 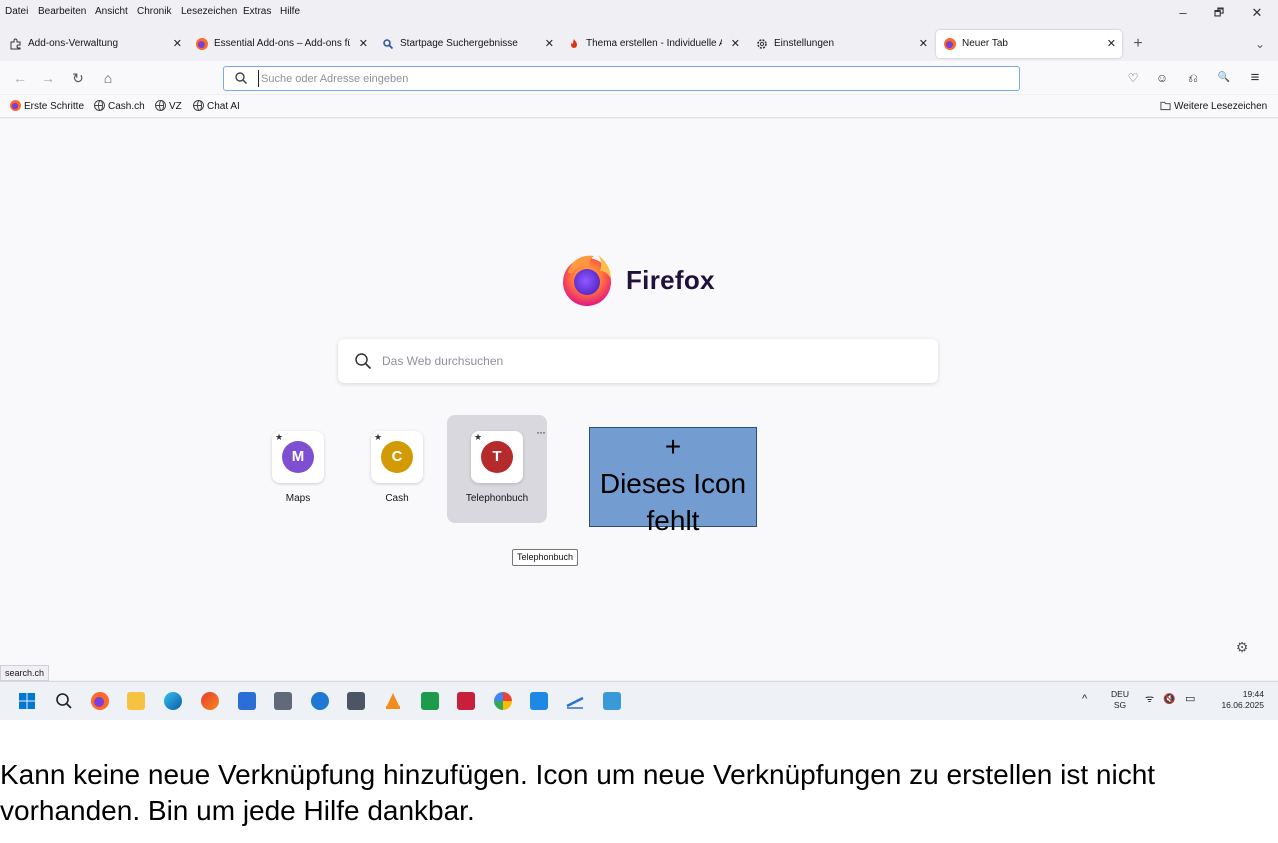 I want to click on taskbar-clock: 19:44 16.06.2025, so click(x=1236, y=700).